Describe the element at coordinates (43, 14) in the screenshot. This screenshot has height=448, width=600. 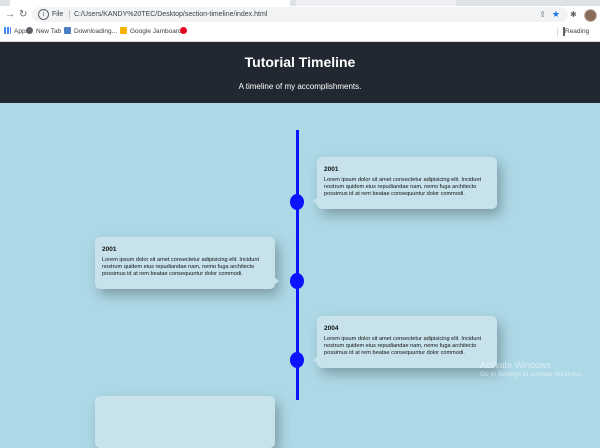
I see `info-icon: i` at that location.